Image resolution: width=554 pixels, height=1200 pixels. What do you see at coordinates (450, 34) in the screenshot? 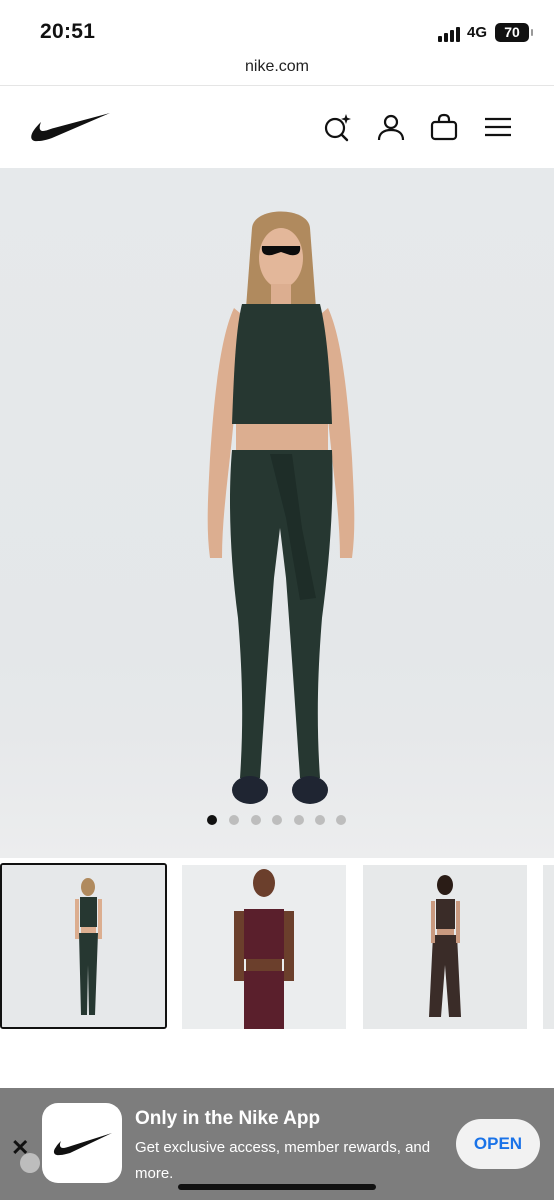
I see `signal-icon` at bounding box center [450, 34].